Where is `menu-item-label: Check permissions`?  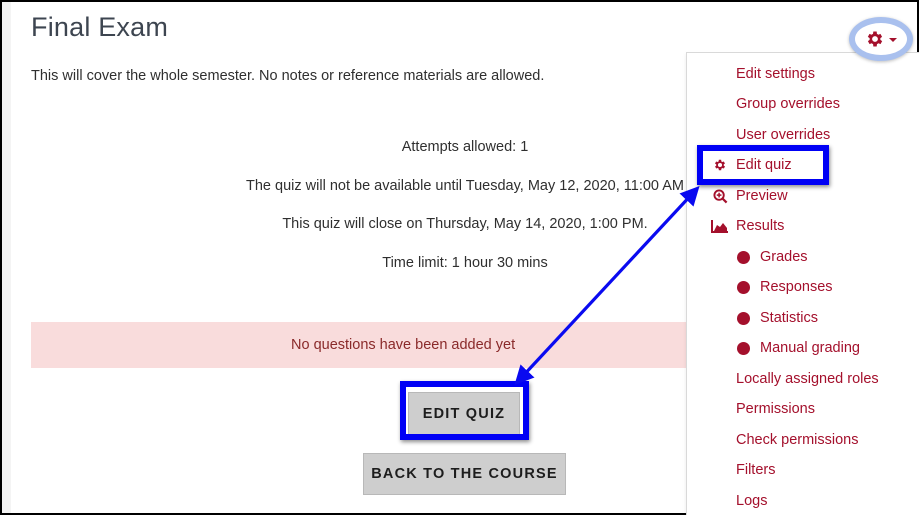 menu-item-label: Check permissions is located at coordinates (797, 440).